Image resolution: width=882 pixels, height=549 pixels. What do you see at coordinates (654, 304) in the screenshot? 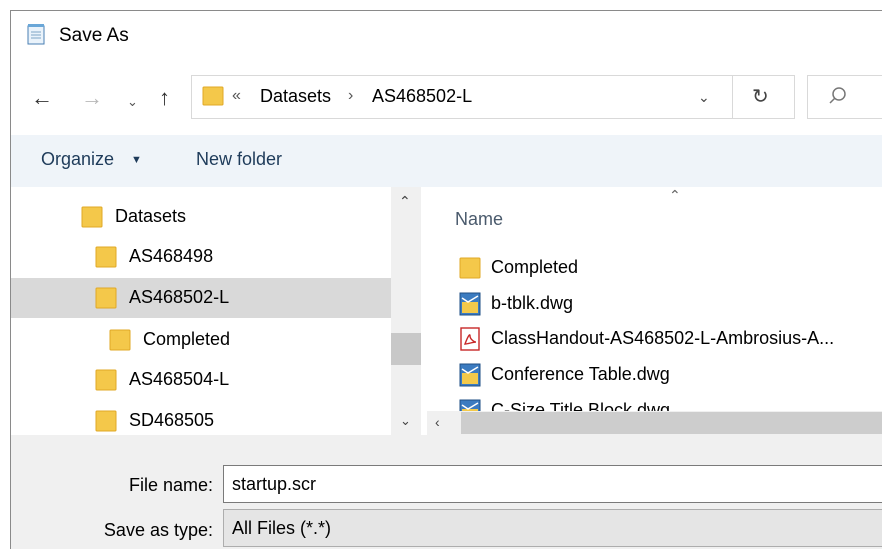
I see `file-row-b-tblk: b-tblk.dwg` at bounding box center [654, 304].